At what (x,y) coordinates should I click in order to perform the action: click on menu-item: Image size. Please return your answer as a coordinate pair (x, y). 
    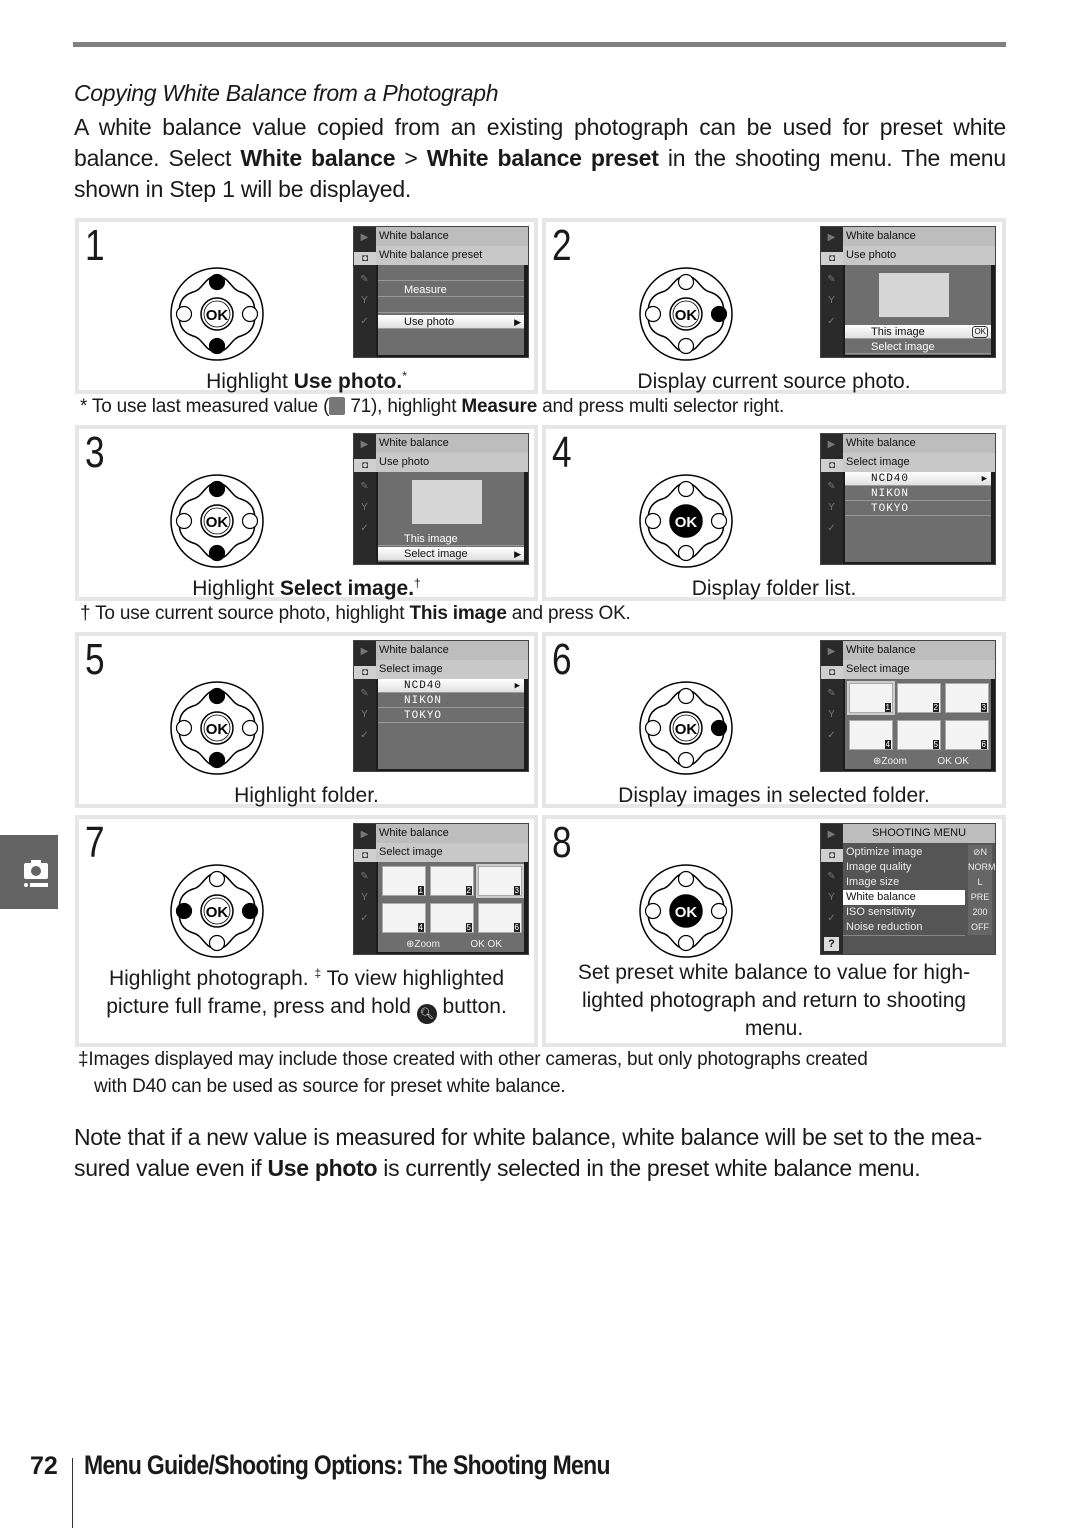
    Looking at the image, I should click on (904, 883).